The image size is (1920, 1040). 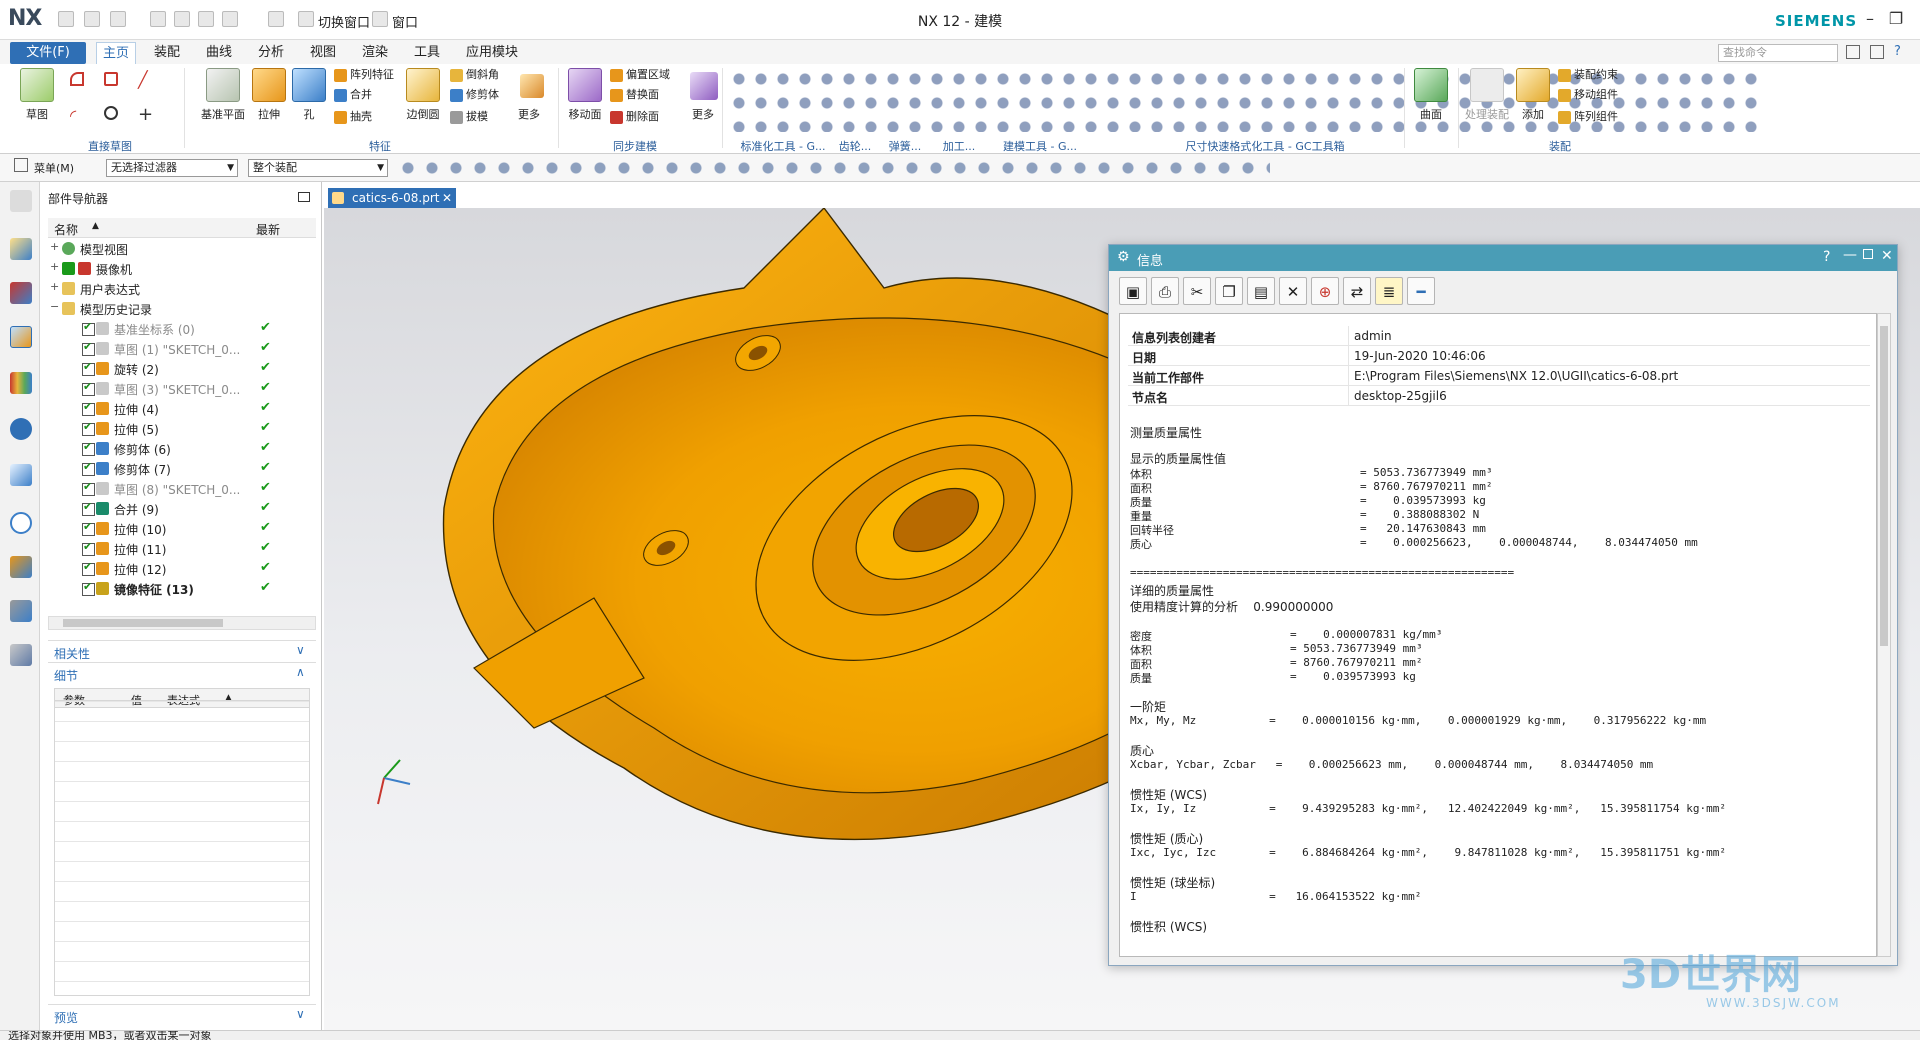 What do you see at coordinates (182, 468) in the screenshot?
I see `tree-feature-row: 修剪体 (7) ✔` at bounding box center [182, 468].